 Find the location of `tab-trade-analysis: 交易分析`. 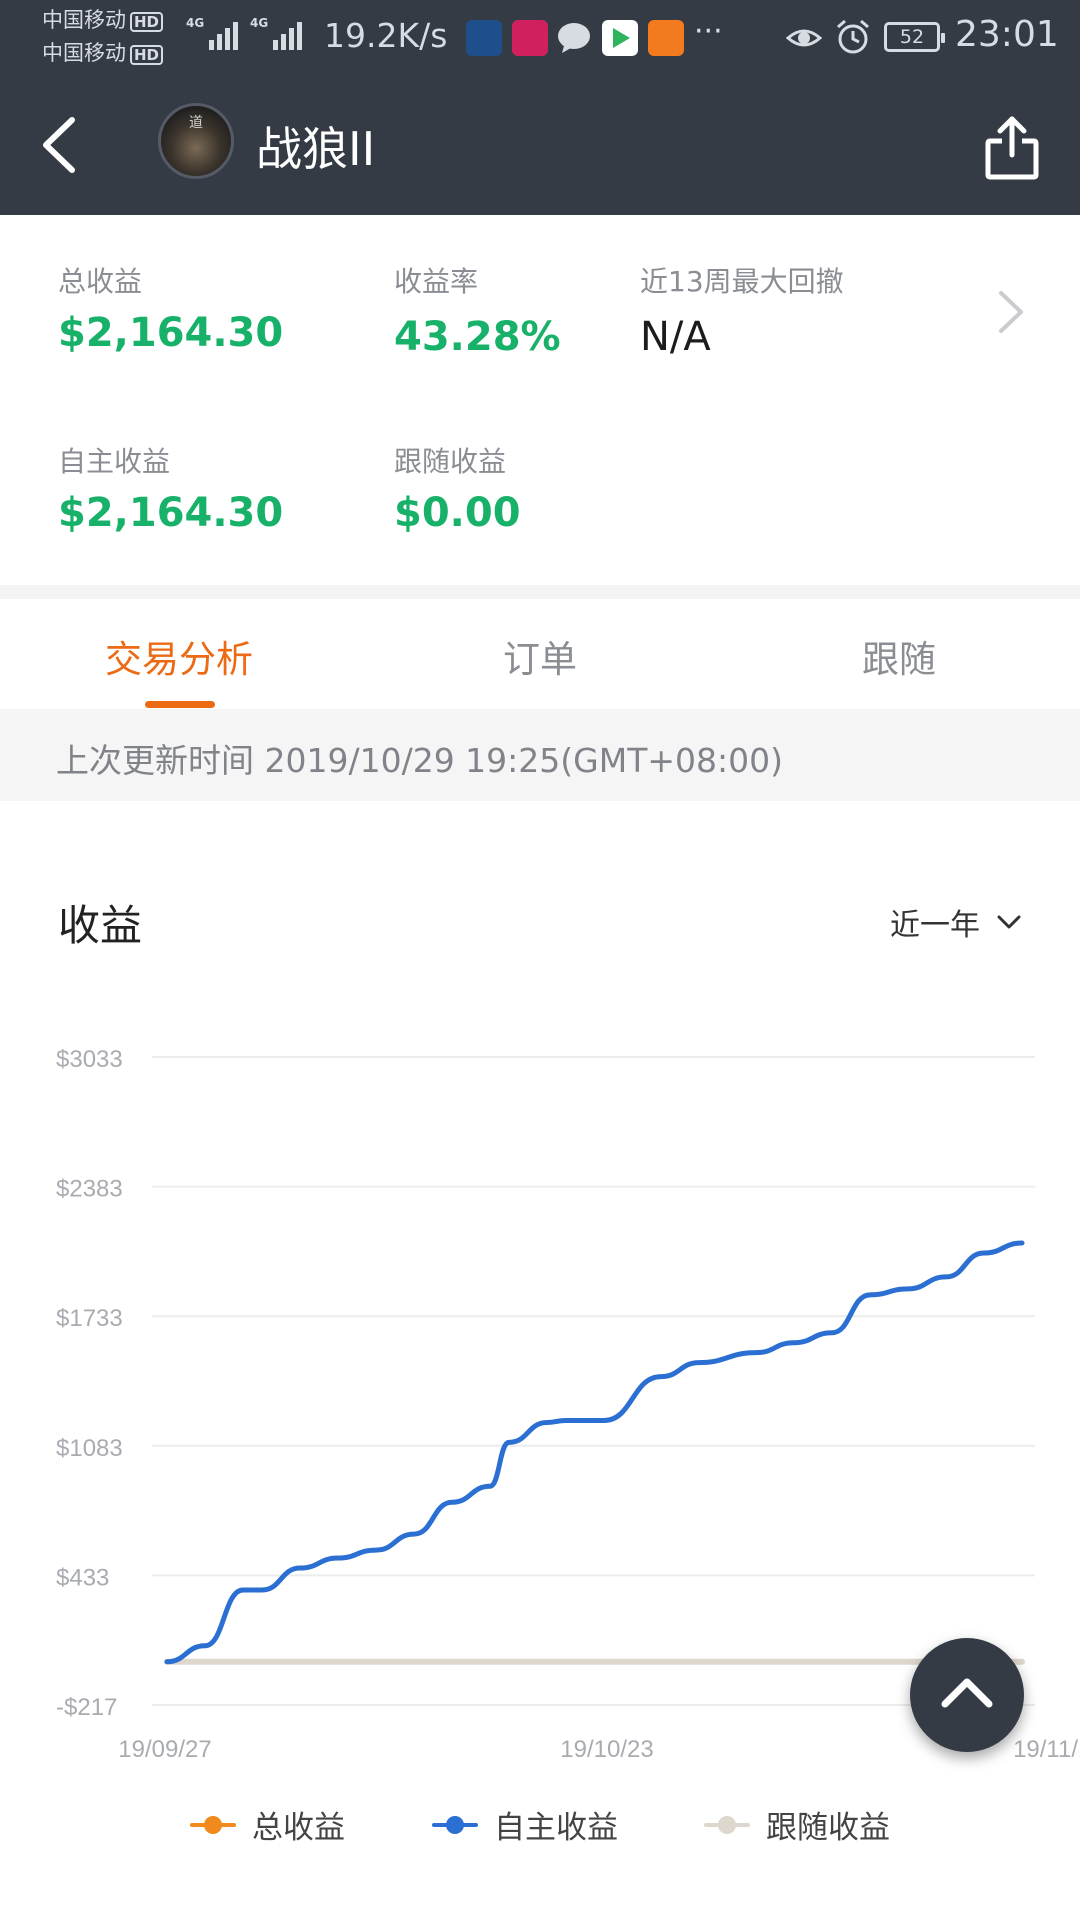

tab-trade-analysis: 交易分析 is located at coordinates (179, 656).